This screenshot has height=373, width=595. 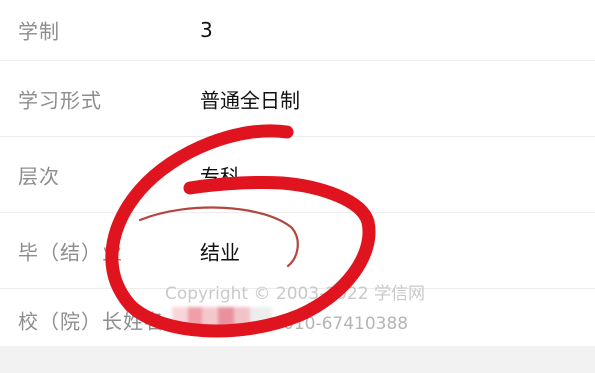 I want to click on row-label: 校（院）长姓名, so click(x=91, y=321).